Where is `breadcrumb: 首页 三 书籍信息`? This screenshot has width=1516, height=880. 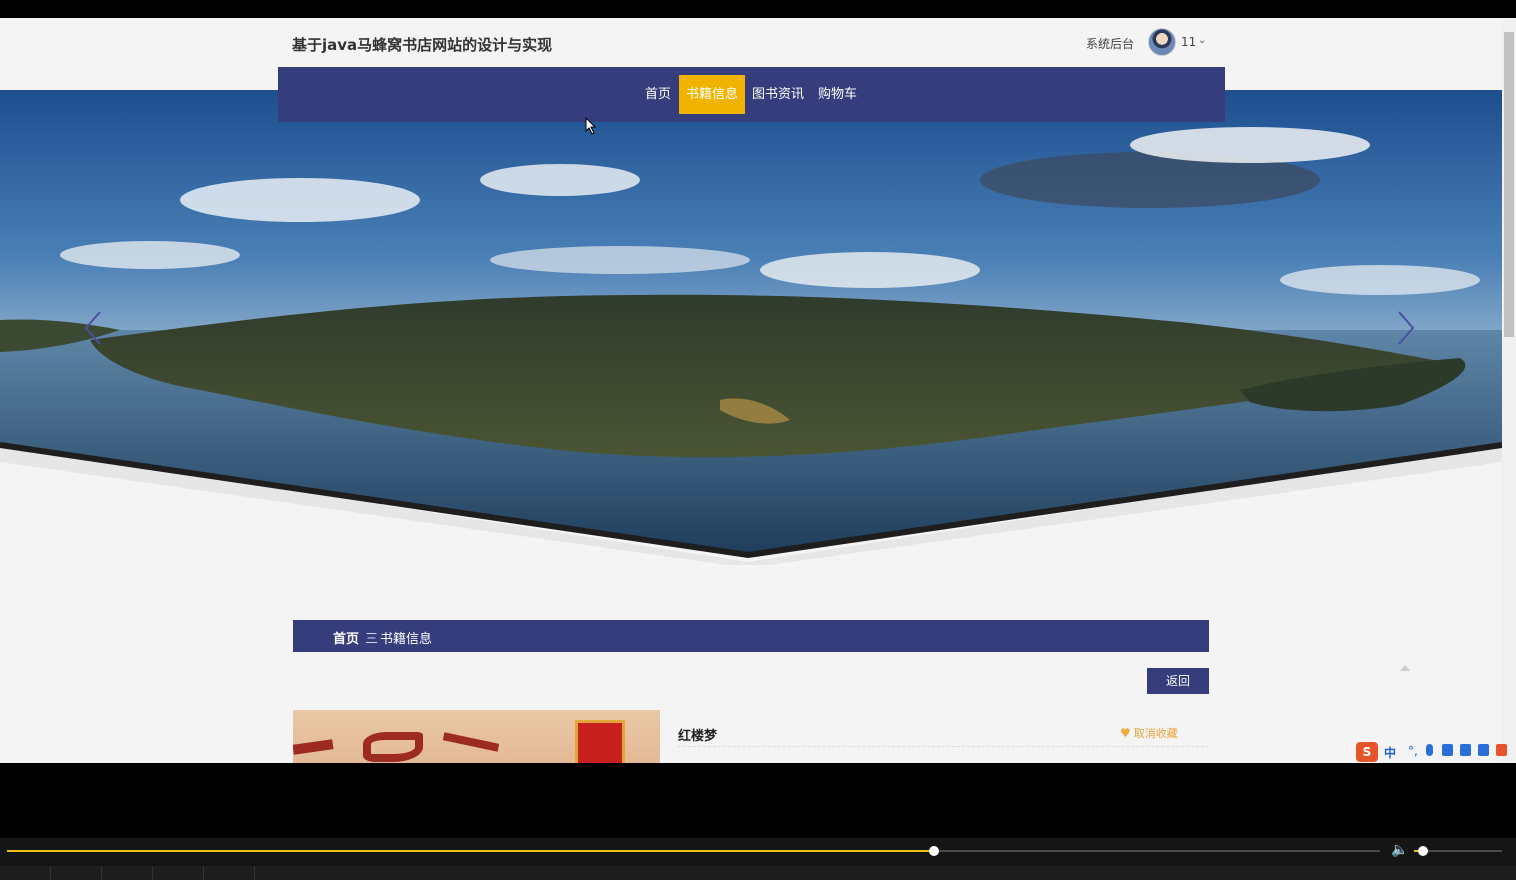 breadcrumb: 首页 三 书籍信息 is located at coordinates (751, 636).